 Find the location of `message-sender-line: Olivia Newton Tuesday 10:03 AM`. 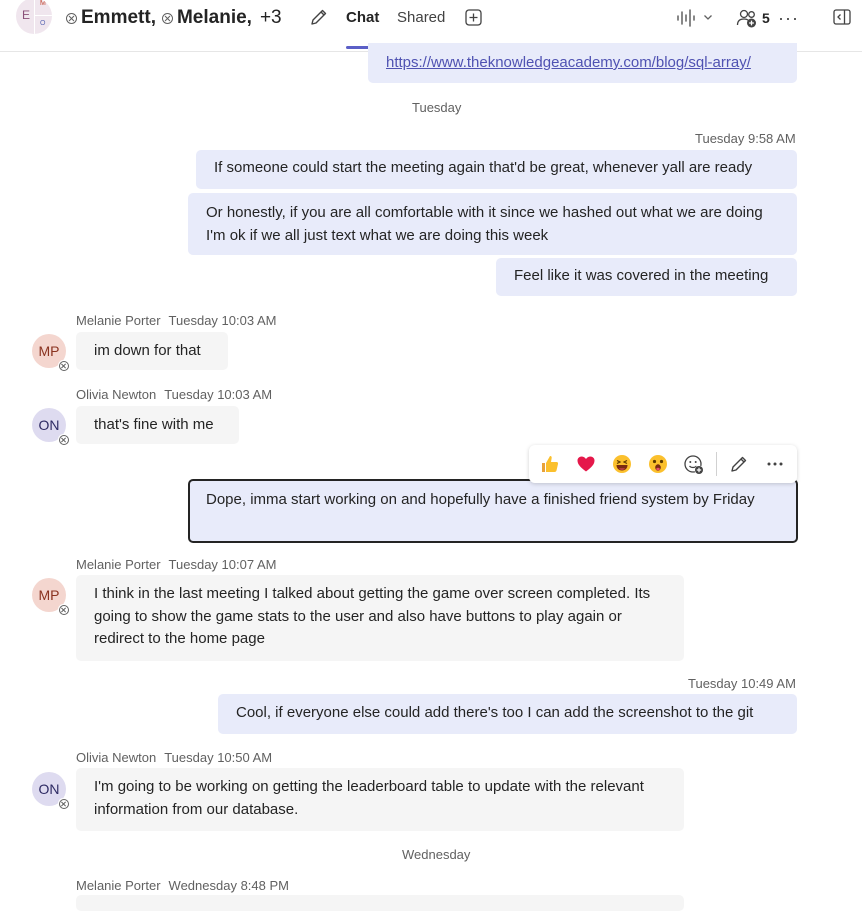

message-sender-line: Olivia Newton Tuesday 10:03 AM is located at coordinates (174, 394).